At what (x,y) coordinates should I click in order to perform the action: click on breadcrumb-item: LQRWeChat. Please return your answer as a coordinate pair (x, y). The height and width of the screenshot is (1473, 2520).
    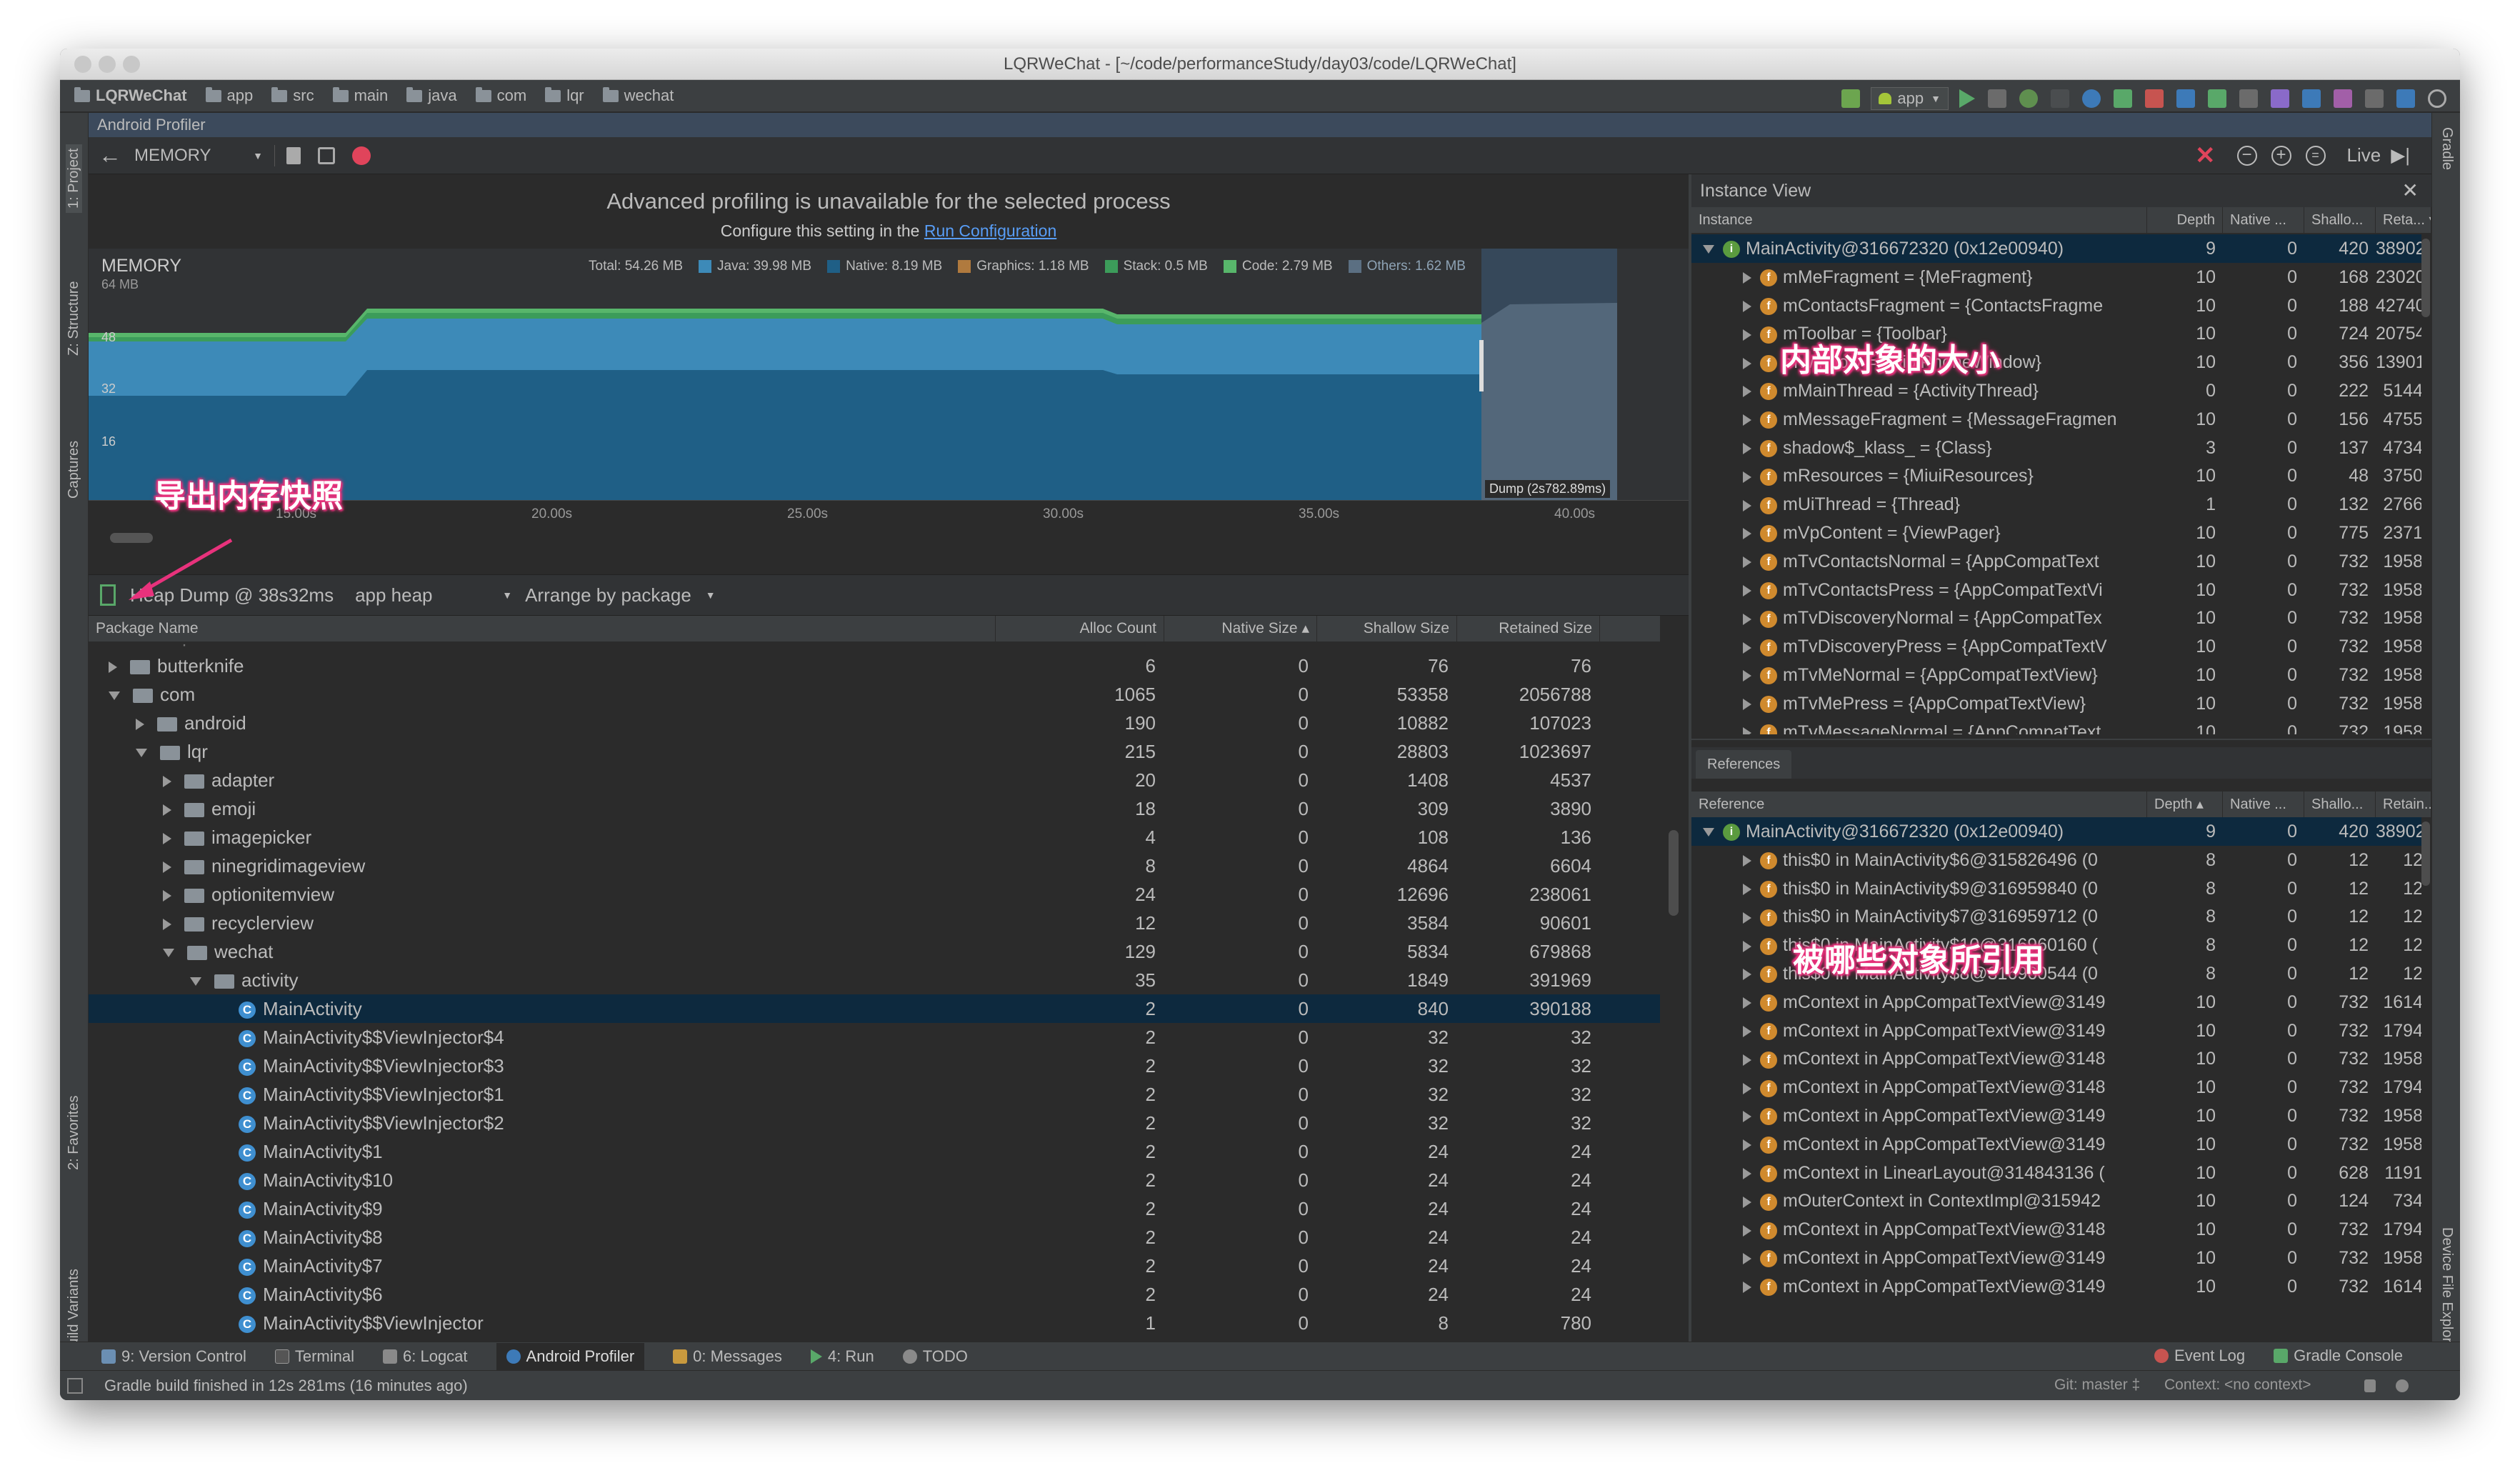
    Looking at the image, I should click on (130, 95).